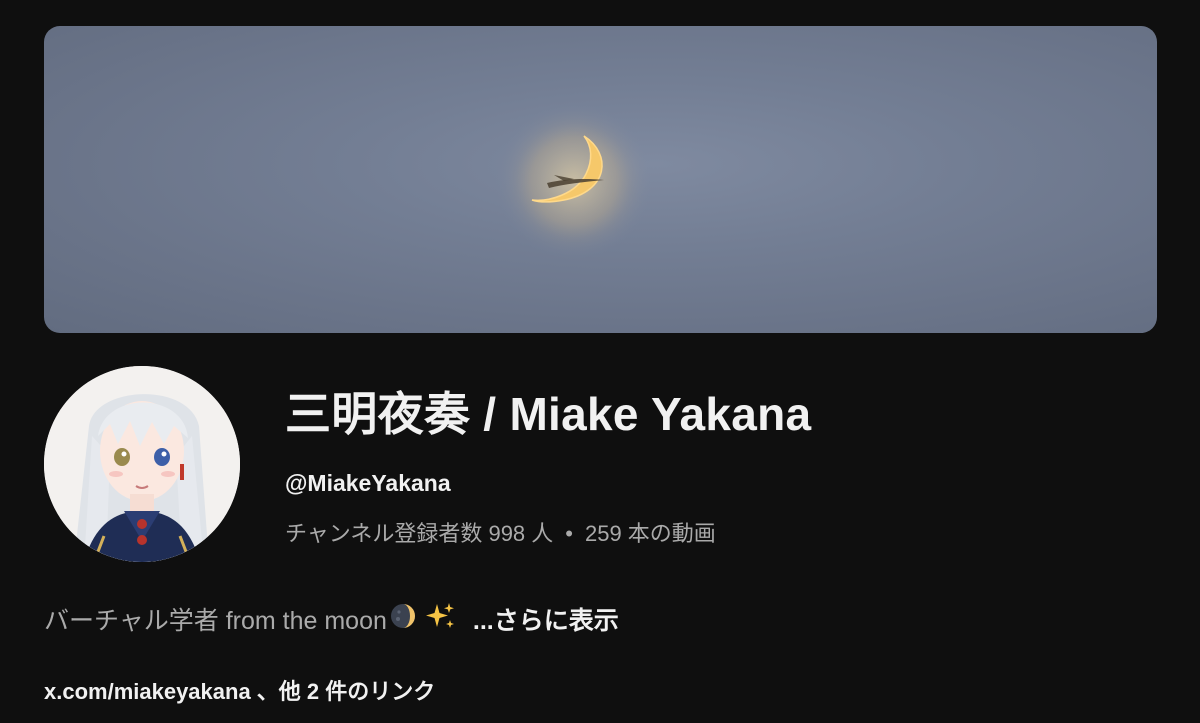 This screenshot has height=723, width=1200. I want to click on description-text: バーチャル学者 from the moon, so click(215, 620).